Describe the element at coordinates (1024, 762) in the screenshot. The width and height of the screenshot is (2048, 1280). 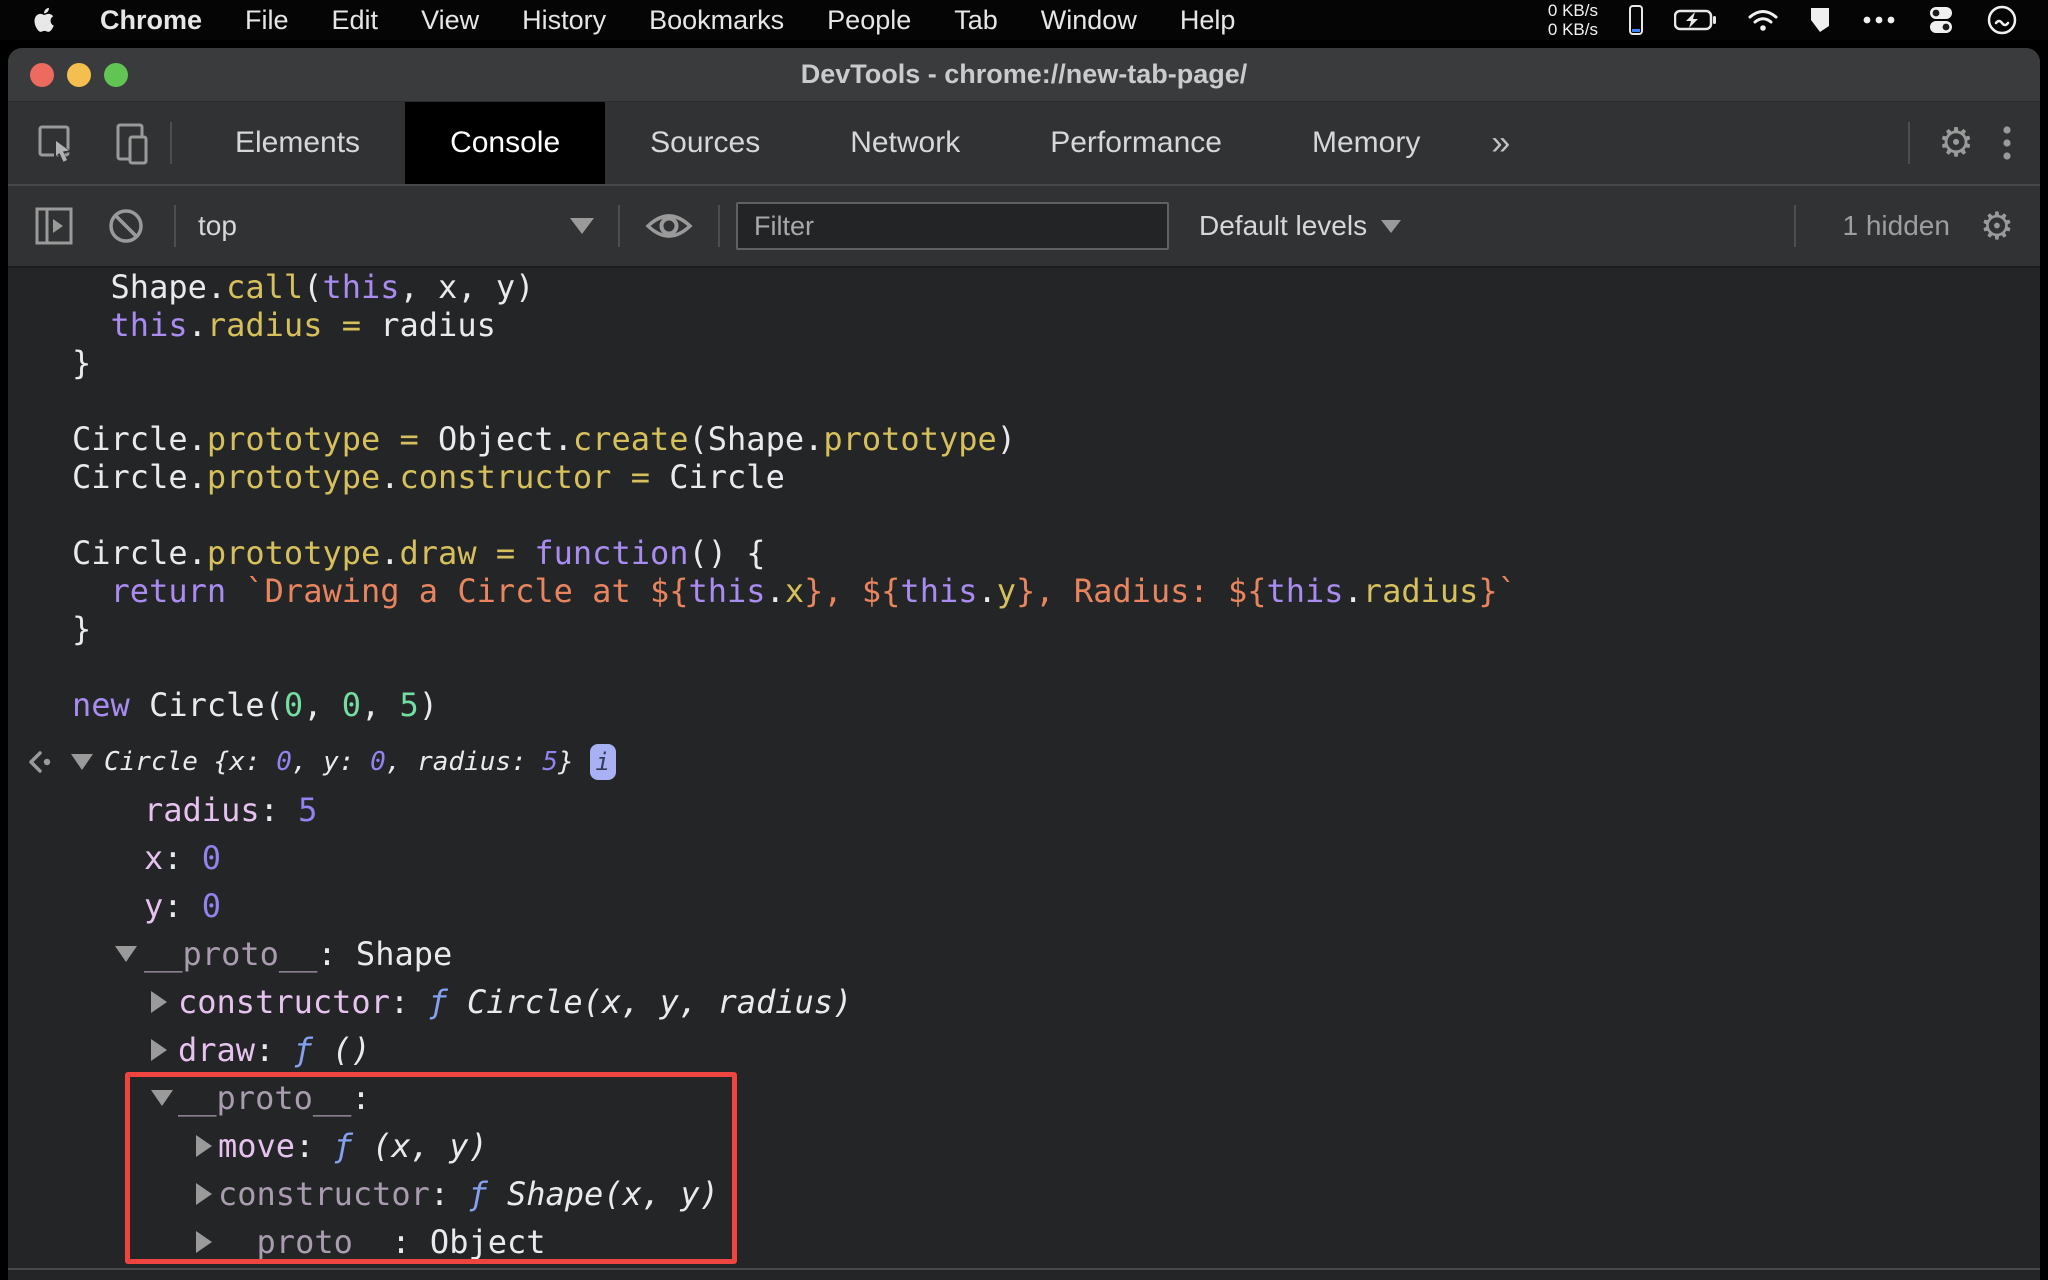
I see `object-preview-row: Circle {x: 0, y: 0, radius: 5} i` at that location.